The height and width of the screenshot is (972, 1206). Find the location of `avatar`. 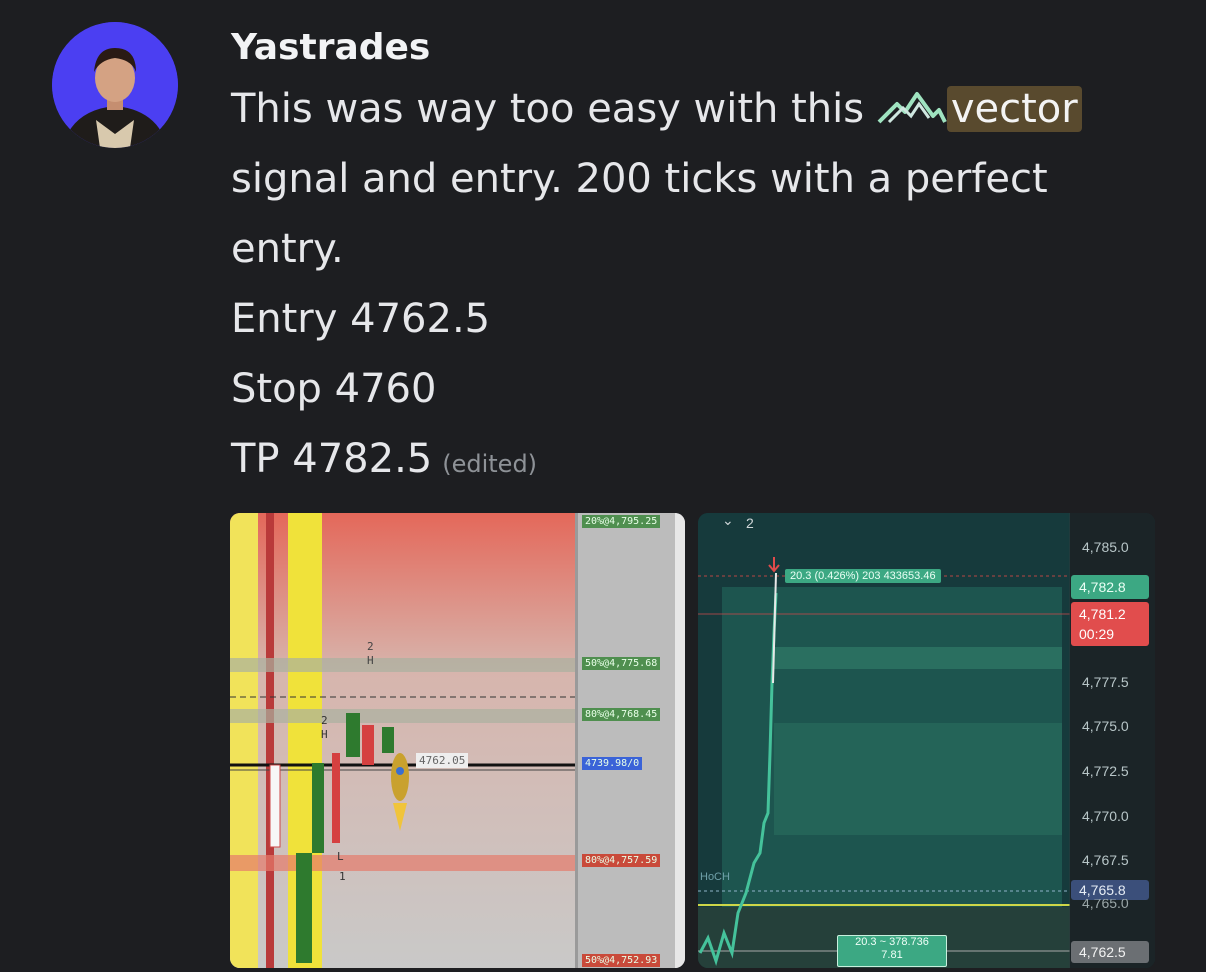

avatar is located at coordinates (115, 85).